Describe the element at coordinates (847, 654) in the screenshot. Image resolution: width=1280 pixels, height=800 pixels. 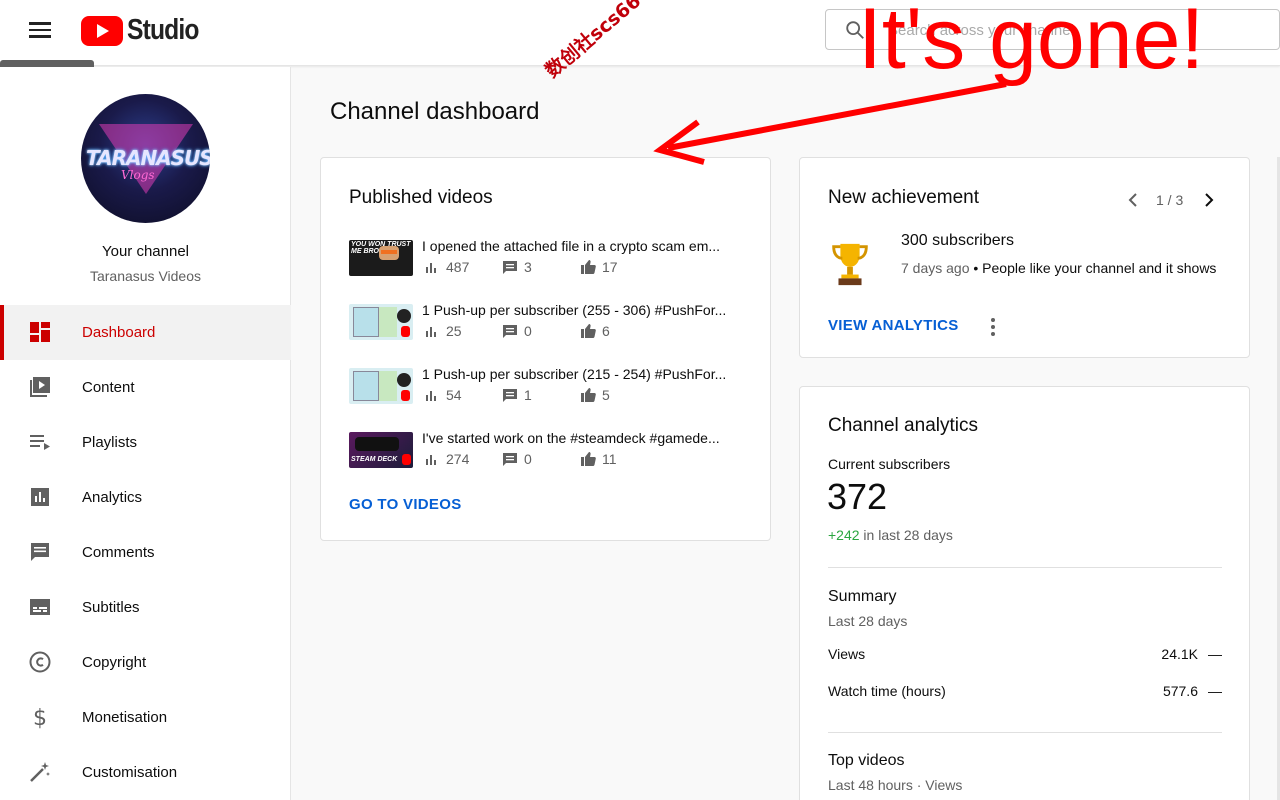
I see `summary-row-label: Views` at that location.